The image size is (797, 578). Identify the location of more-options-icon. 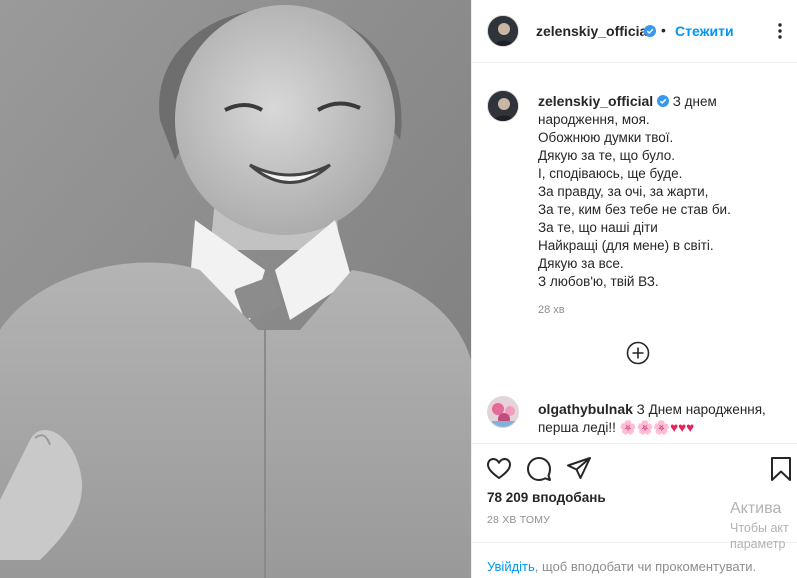
(780, 31).